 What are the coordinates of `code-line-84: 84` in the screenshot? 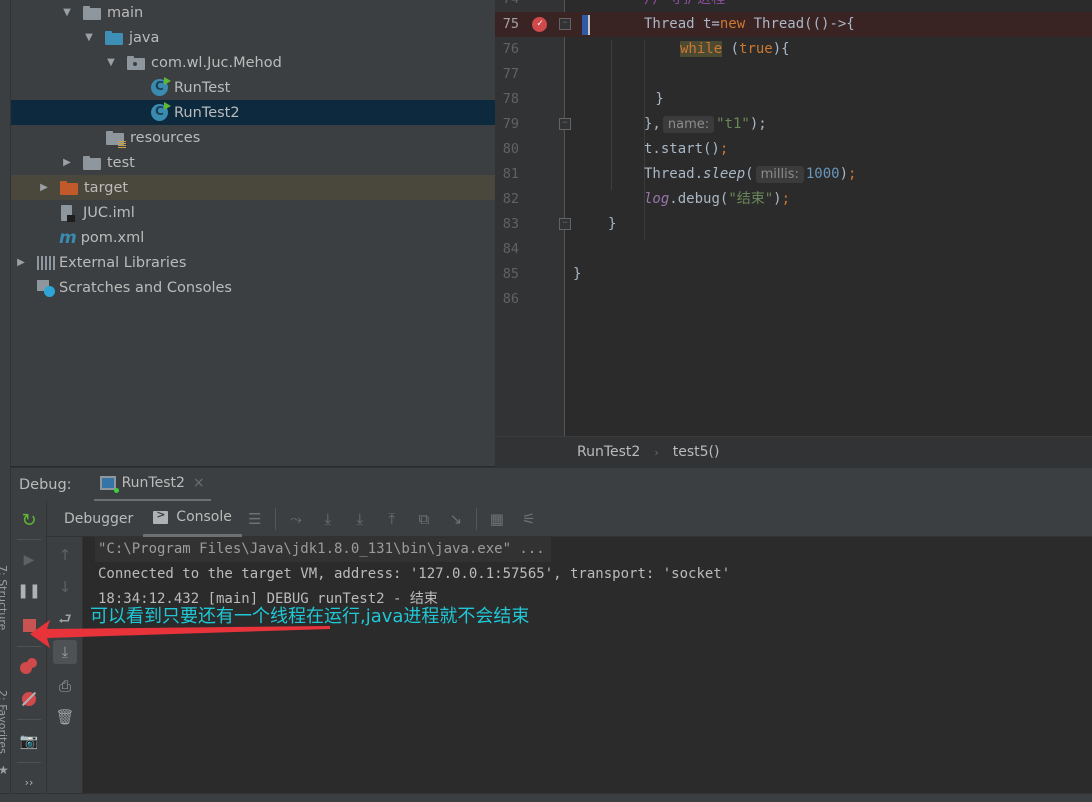 It's located at (510, 249).